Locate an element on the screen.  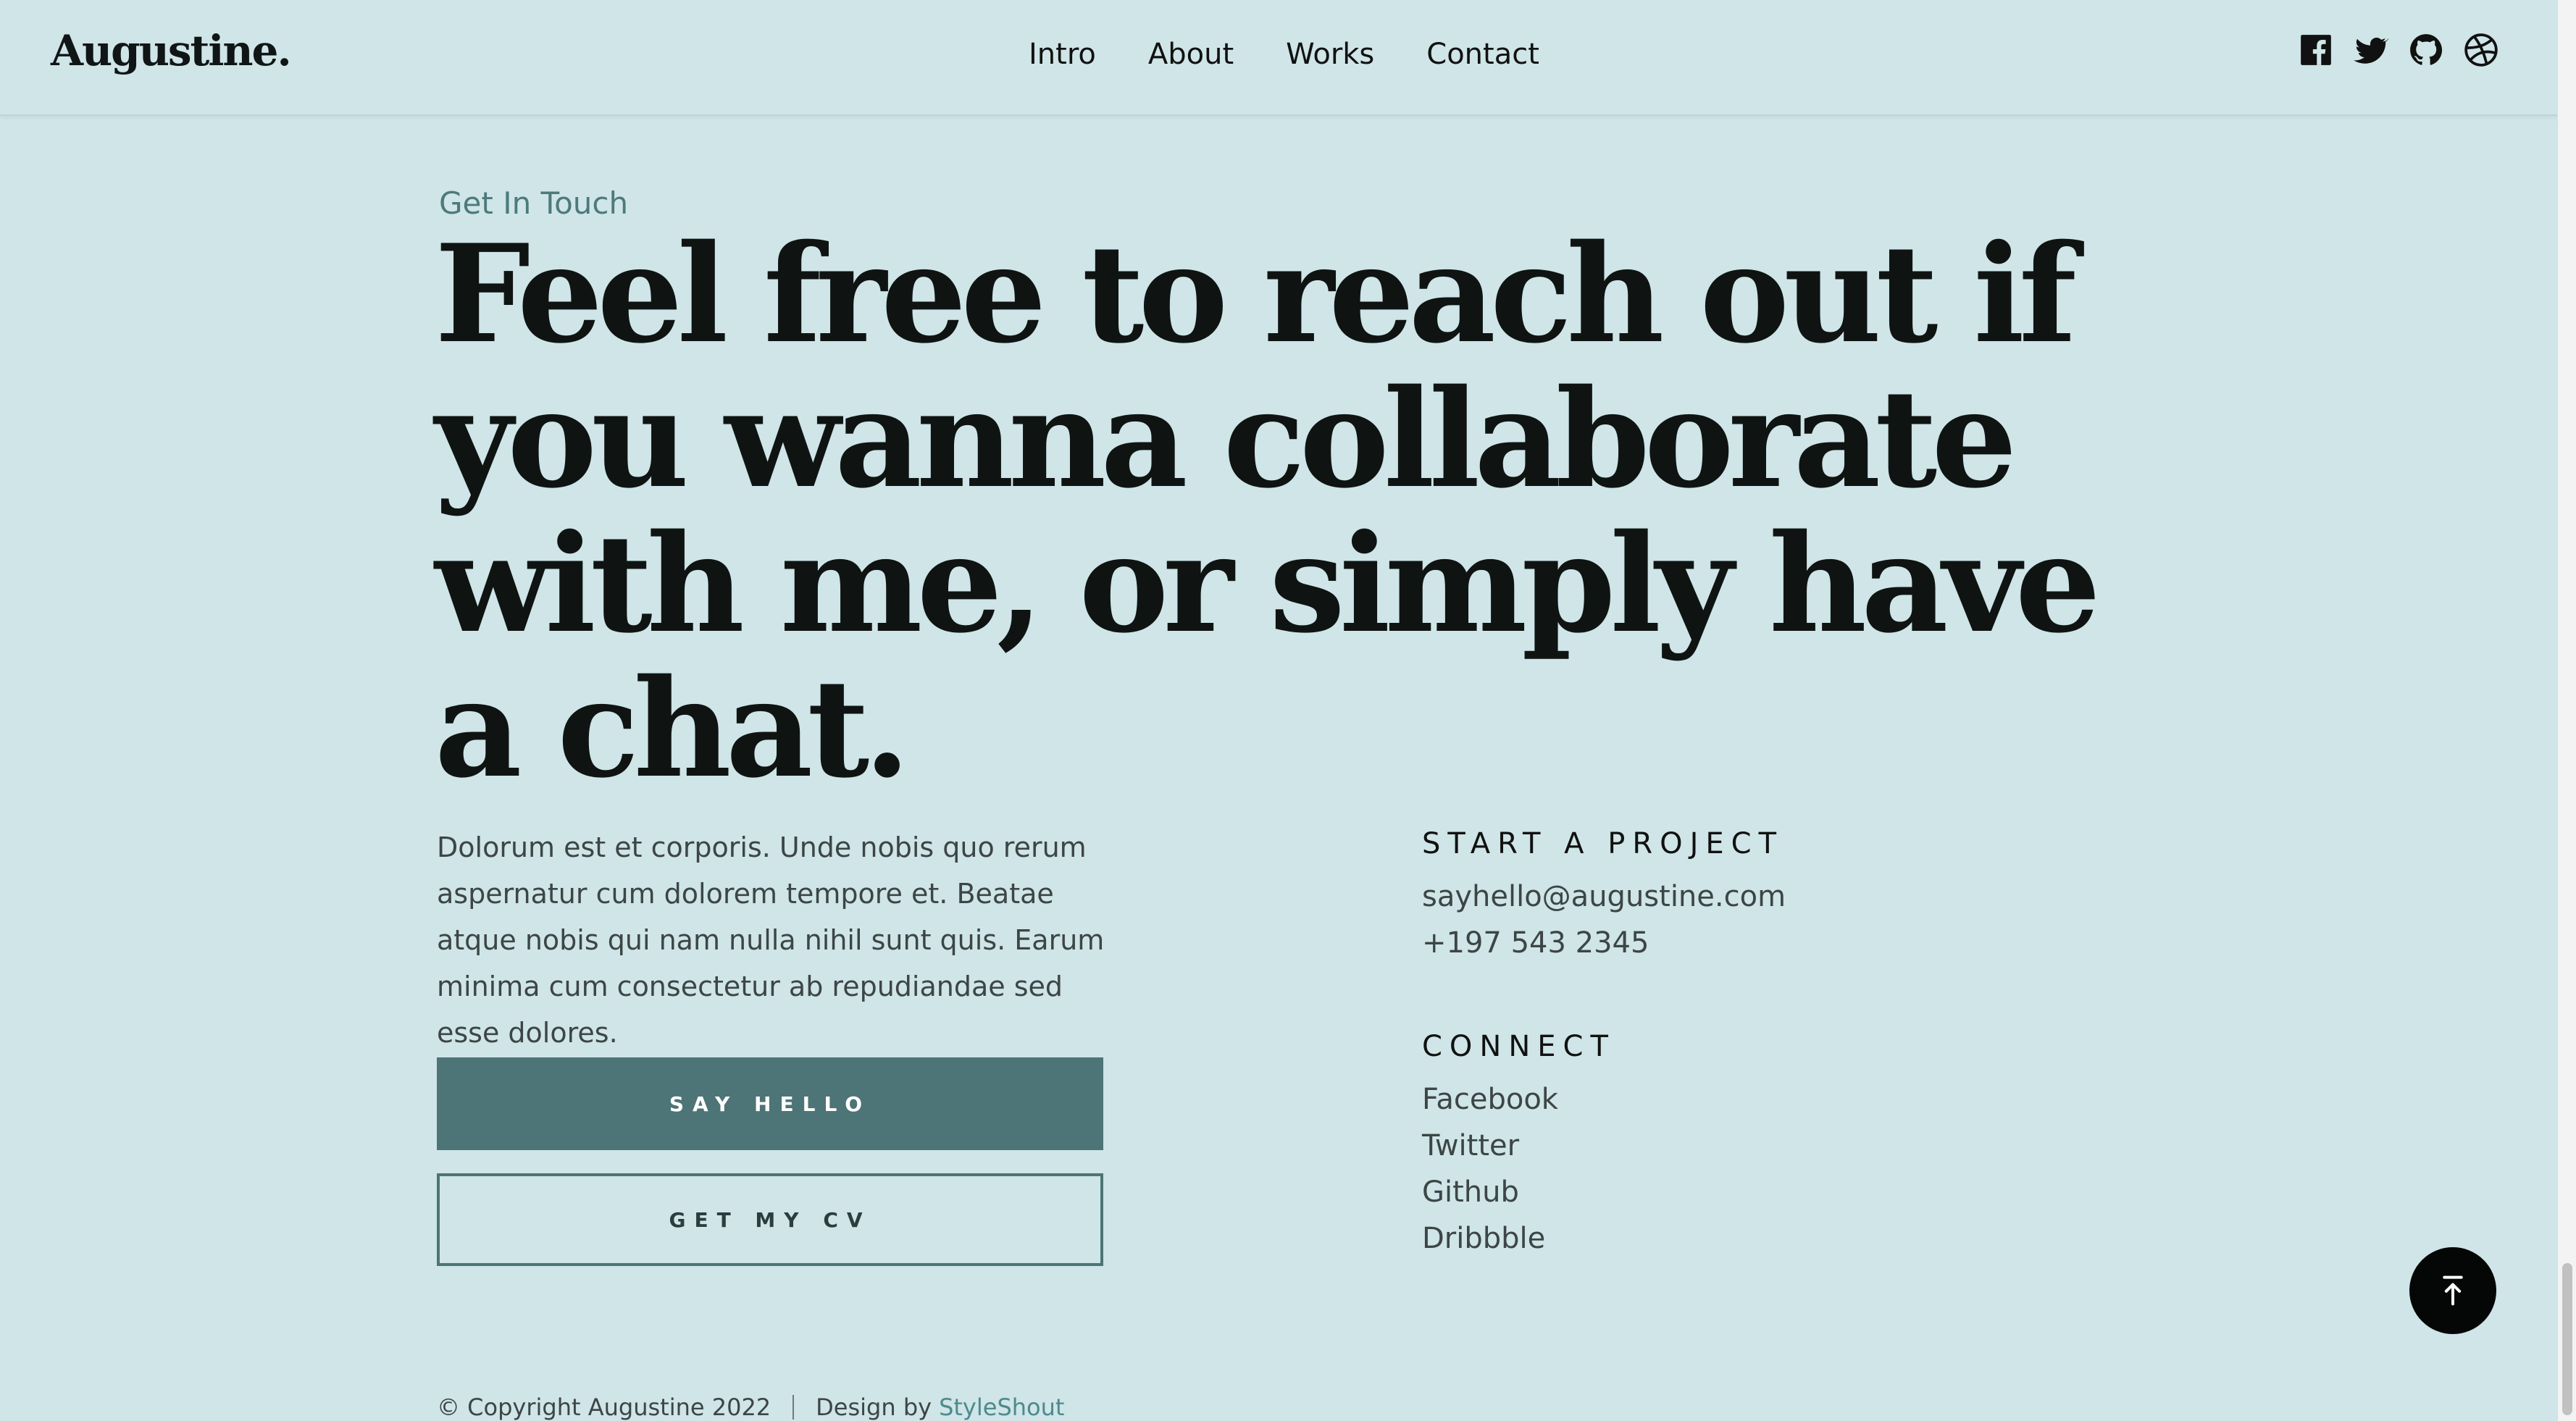
back-to-top-button is located at coordinates (2452, 1290).